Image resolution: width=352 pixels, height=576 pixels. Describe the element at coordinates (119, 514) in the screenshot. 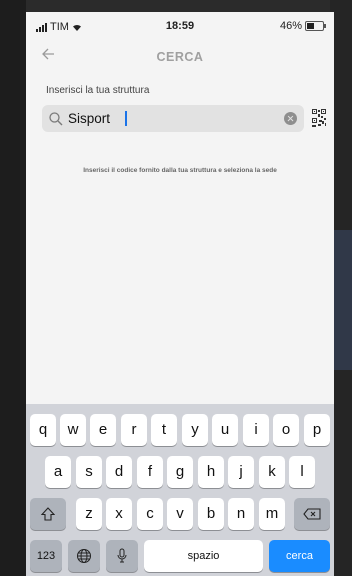

I see `key-x: x` at that location.